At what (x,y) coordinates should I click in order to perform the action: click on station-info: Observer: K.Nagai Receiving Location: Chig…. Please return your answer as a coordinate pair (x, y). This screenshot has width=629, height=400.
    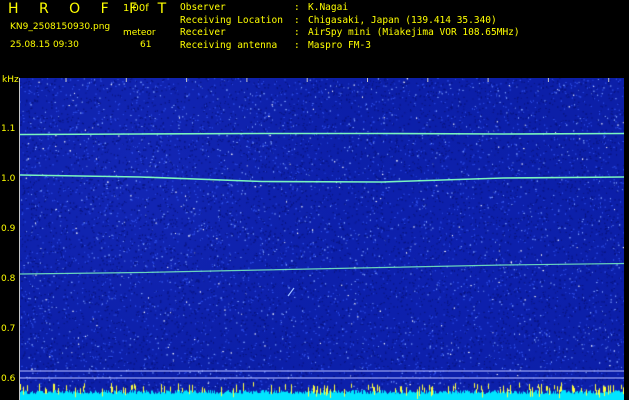
    Looking at the image, I should click on (350, 27).